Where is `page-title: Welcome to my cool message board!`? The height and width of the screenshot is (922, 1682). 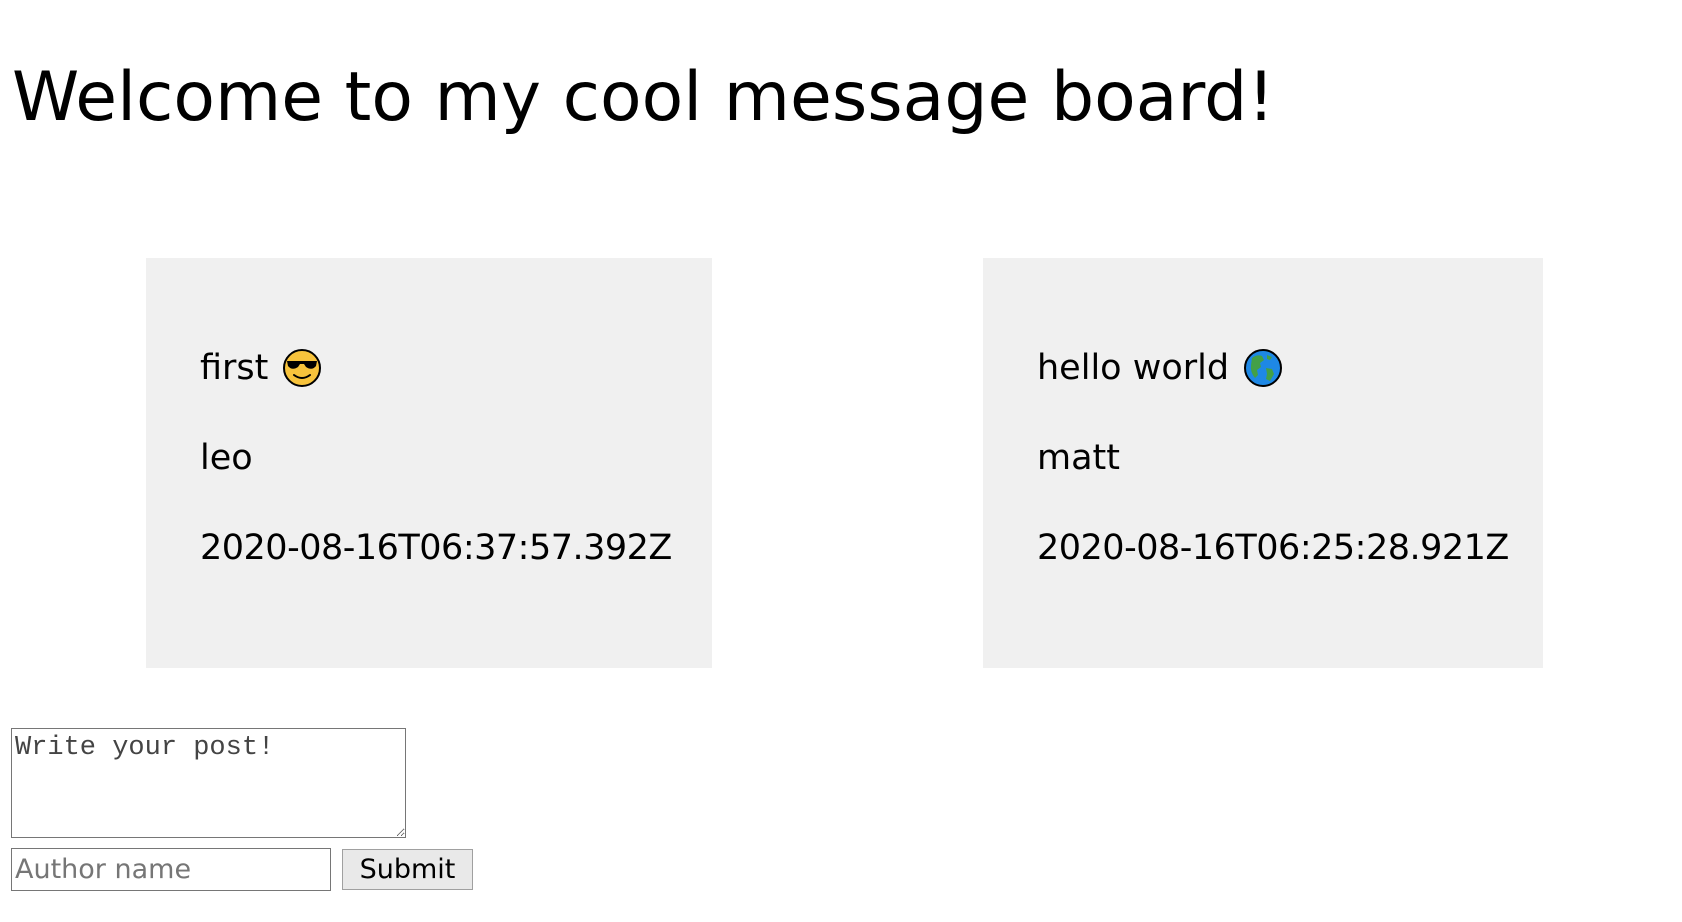 page-title: Welcome to my cool message board! is located at coordinates (643, 97).